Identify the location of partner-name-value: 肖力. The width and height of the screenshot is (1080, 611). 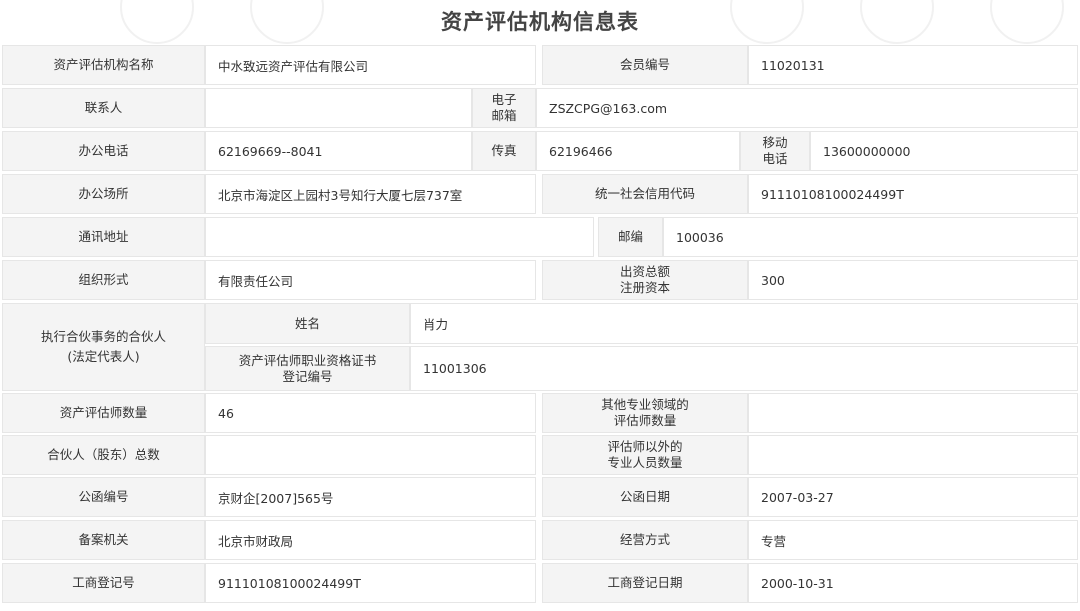
(744, 323).